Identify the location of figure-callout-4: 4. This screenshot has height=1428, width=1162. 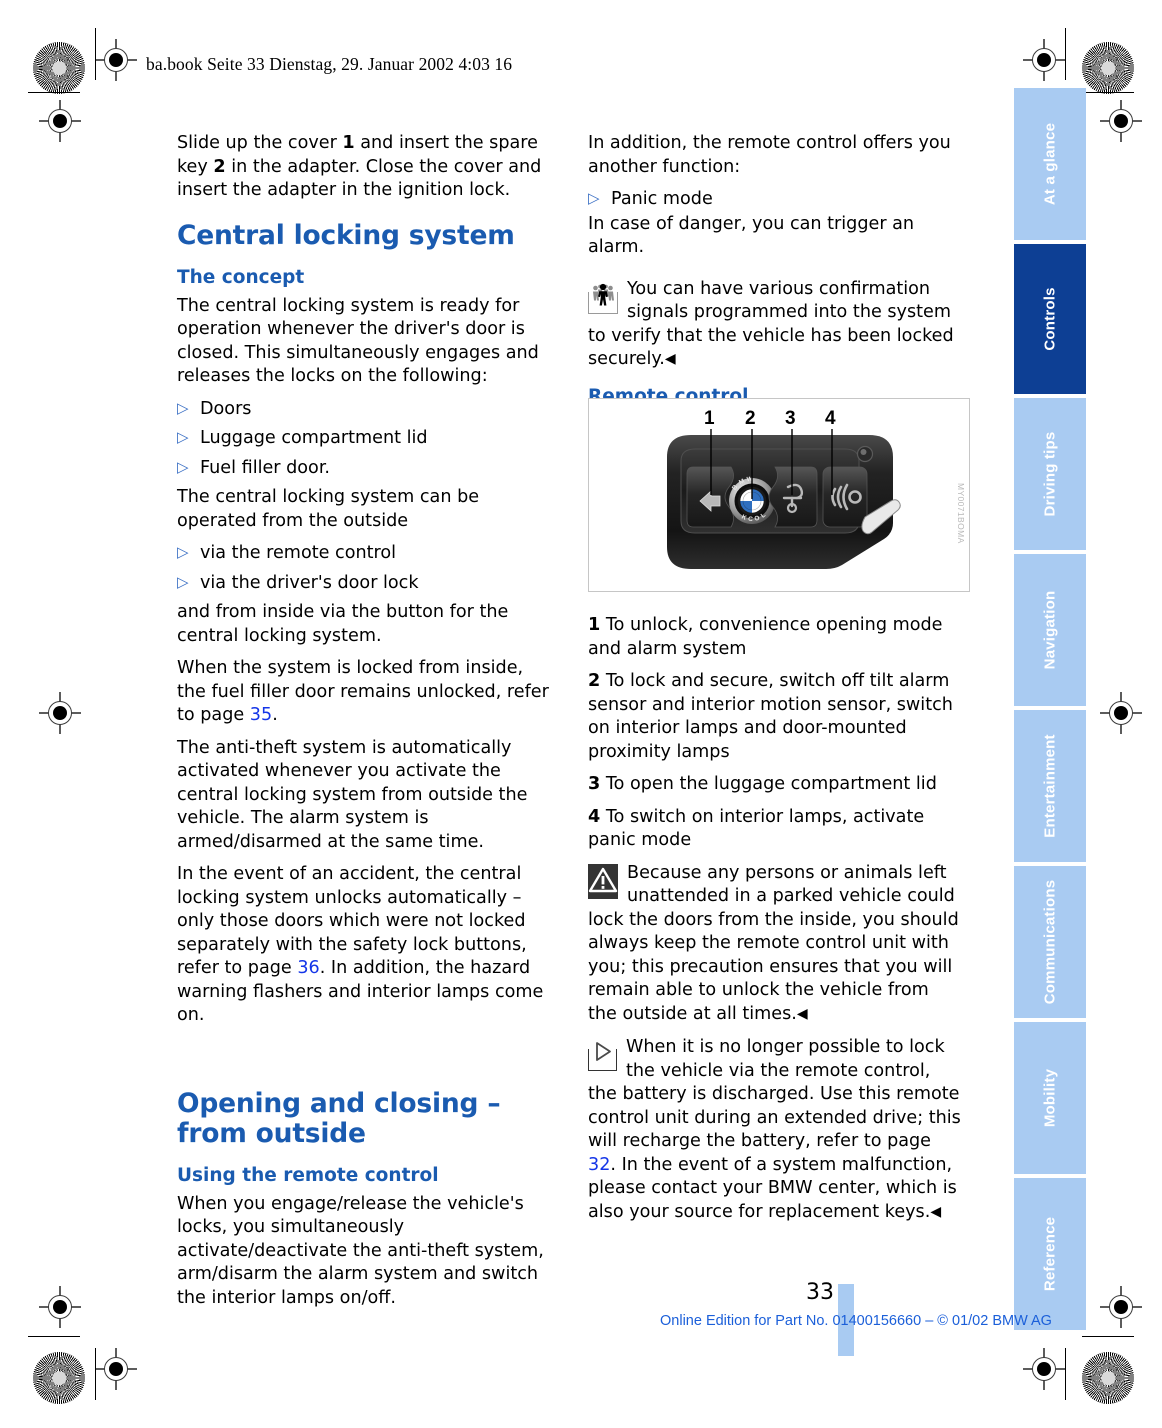
(830, 418).